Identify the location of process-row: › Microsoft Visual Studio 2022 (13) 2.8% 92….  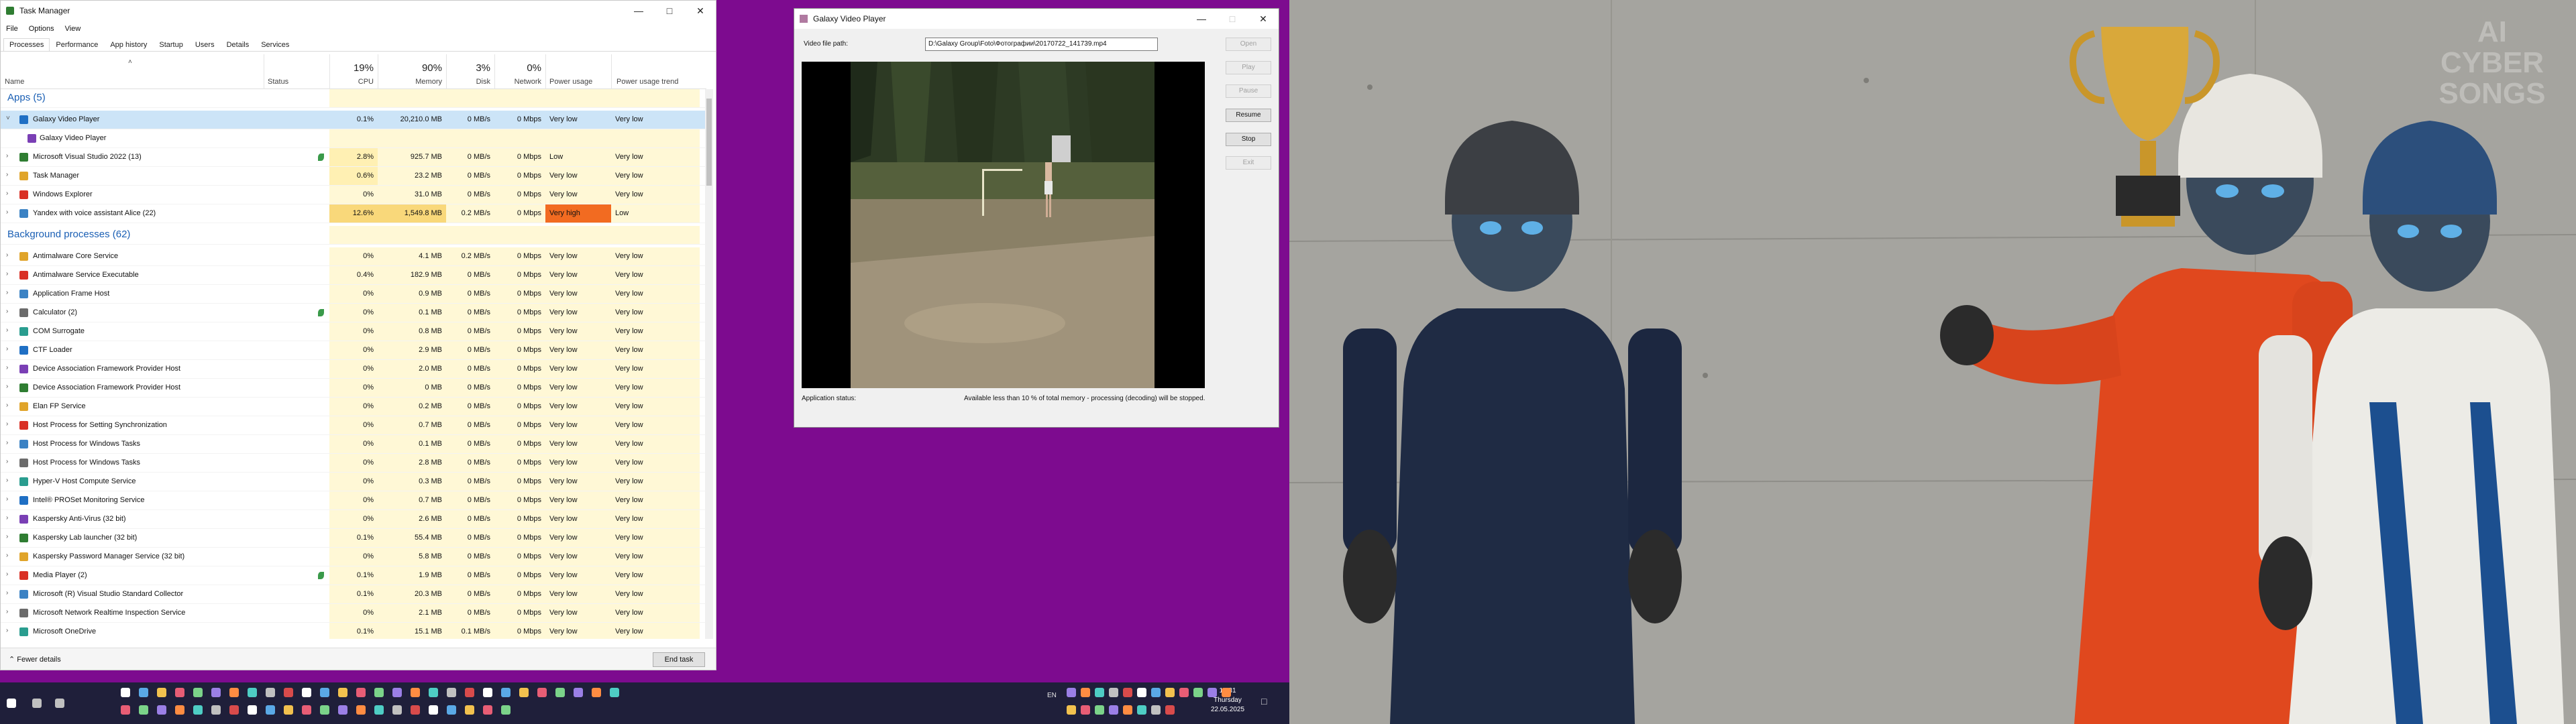
(353, 157).